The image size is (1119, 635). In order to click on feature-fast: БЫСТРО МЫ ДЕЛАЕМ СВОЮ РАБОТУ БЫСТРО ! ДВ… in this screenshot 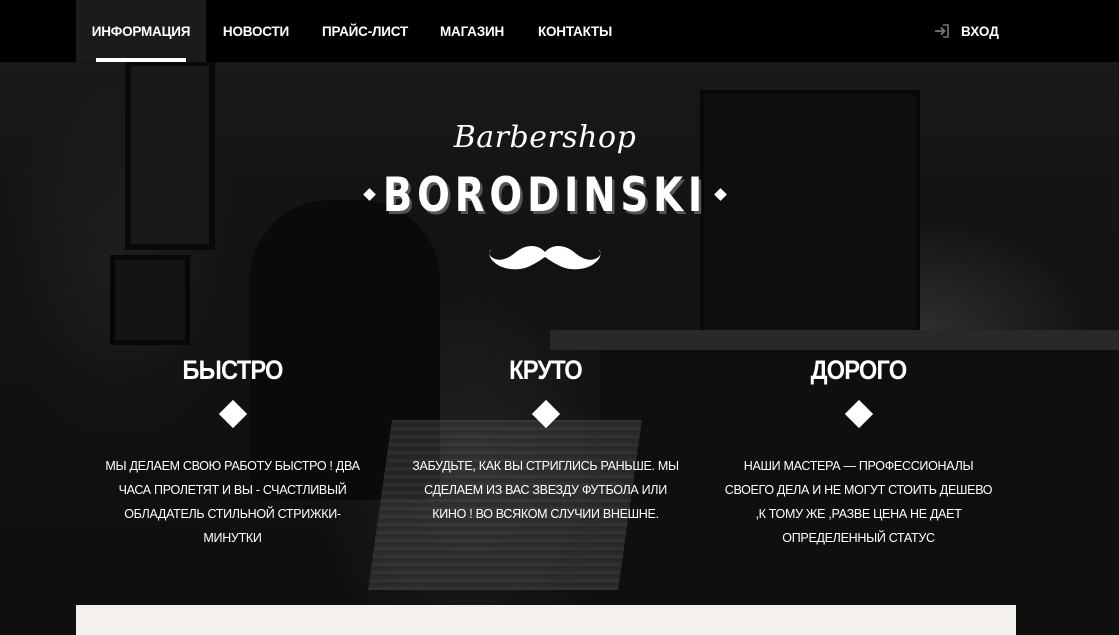, I will do `click(232, 447)`.